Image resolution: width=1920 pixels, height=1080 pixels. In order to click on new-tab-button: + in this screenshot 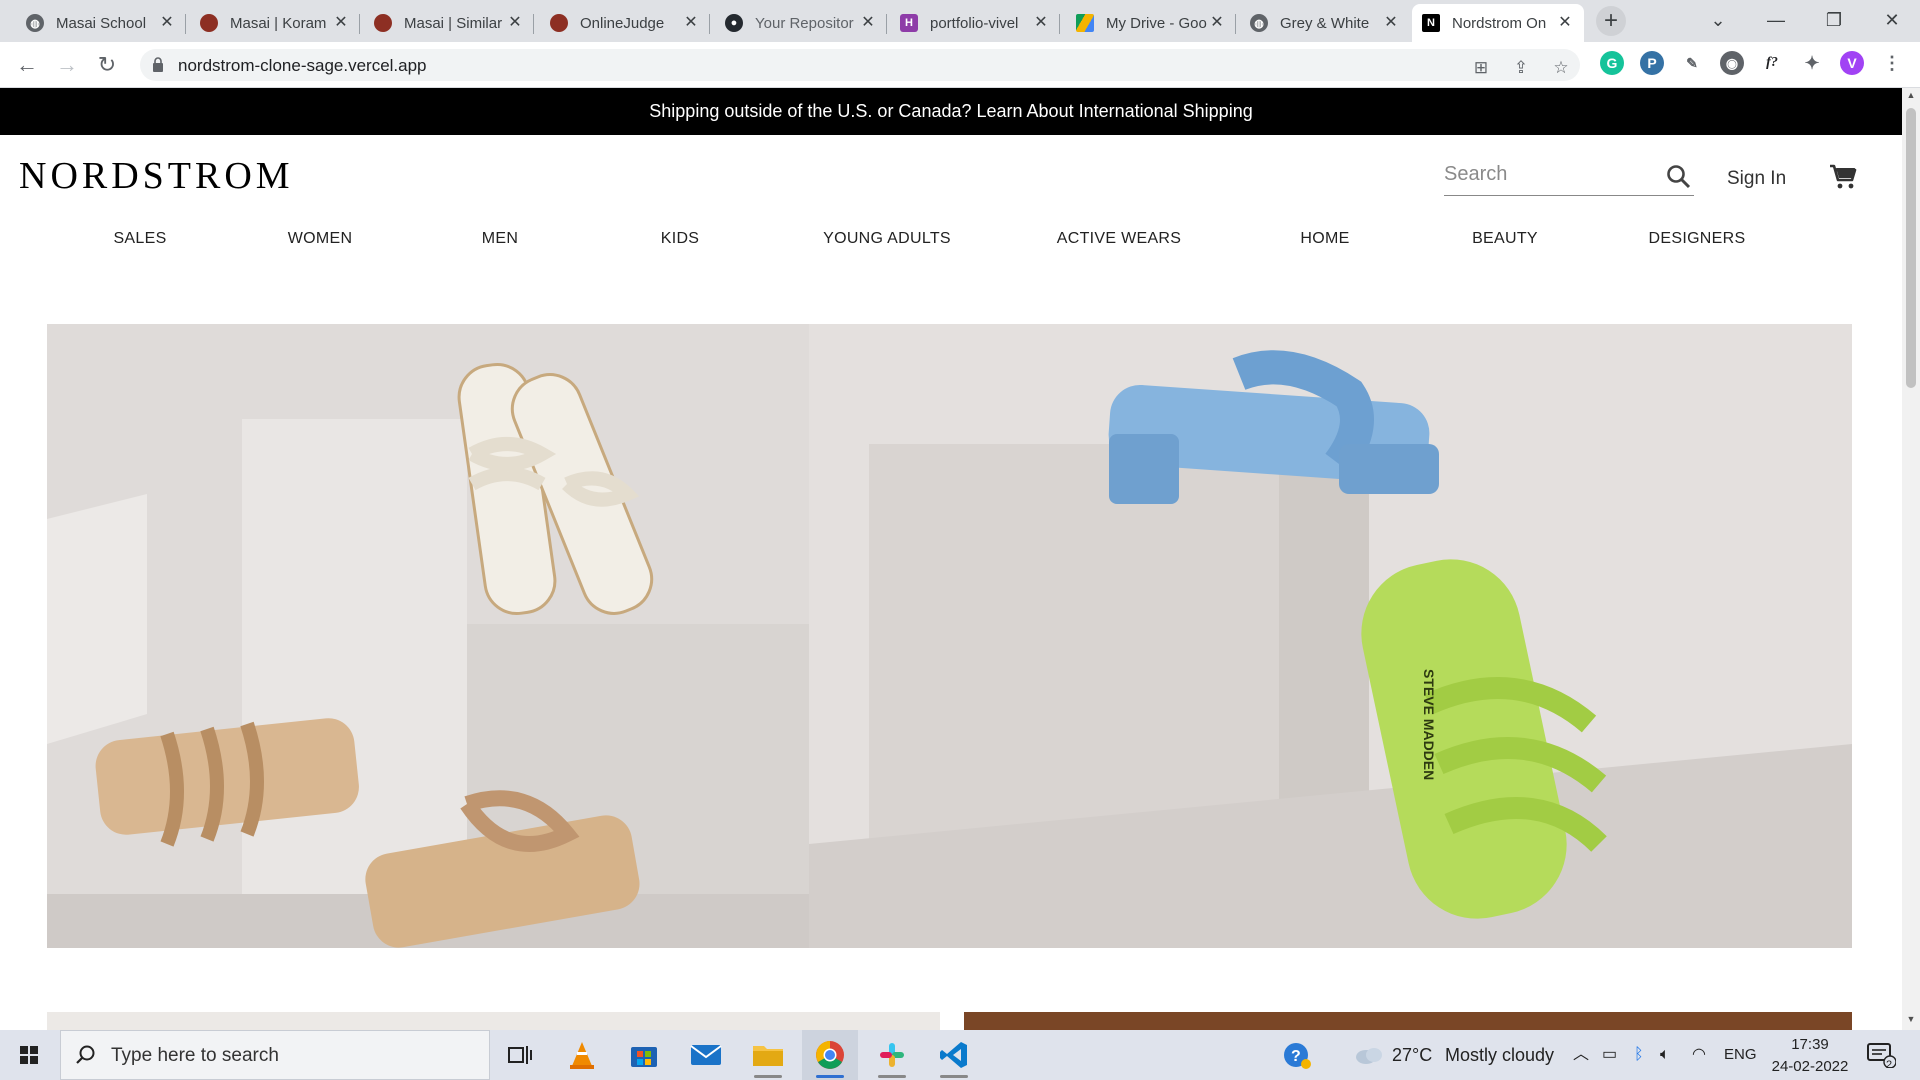, I will do `click(1611, 21)`.